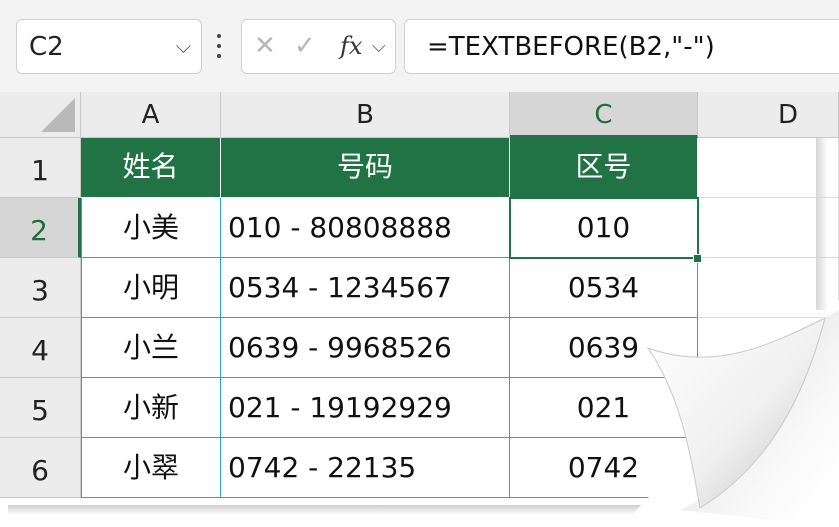 The width and height of the screenshot is (839, 527). I want to click on more-options-icon, so click(219, 43).